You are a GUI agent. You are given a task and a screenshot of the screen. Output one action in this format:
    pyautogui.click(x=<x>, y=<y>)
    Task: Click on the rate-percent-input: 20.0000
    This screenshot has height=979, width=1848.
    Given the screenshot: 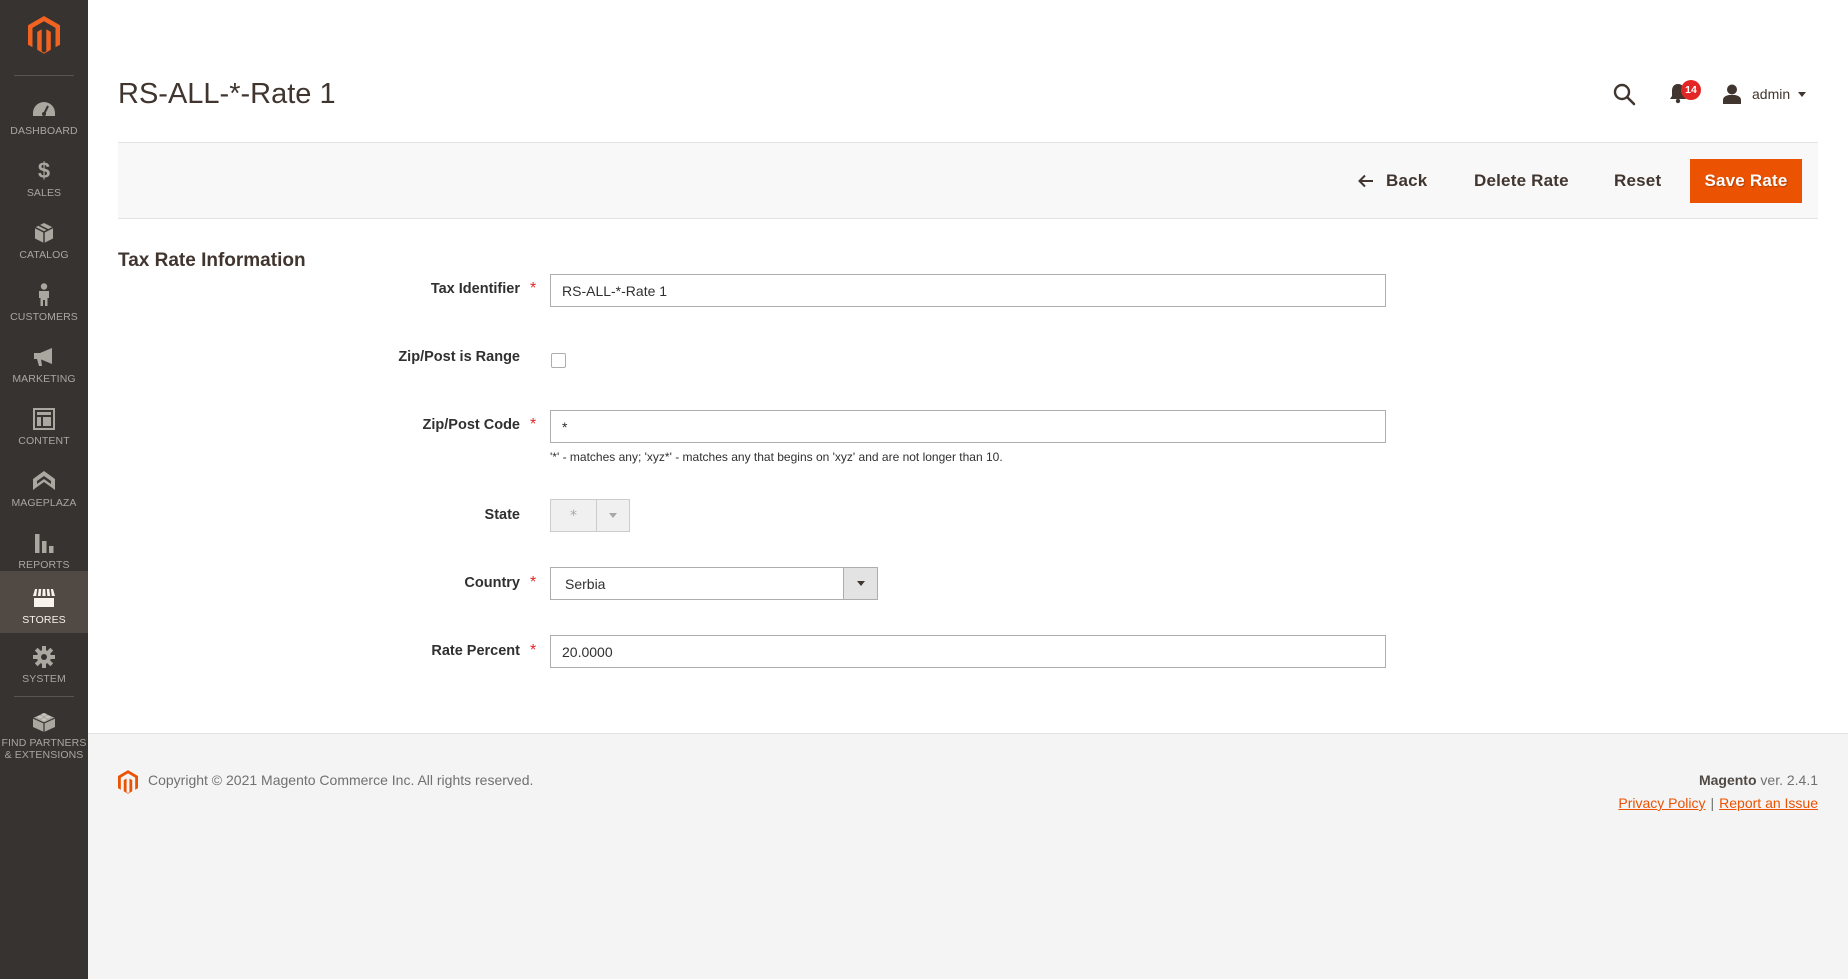 What is the action you would take?
    pyautogui.click(x=968, y=651)
    